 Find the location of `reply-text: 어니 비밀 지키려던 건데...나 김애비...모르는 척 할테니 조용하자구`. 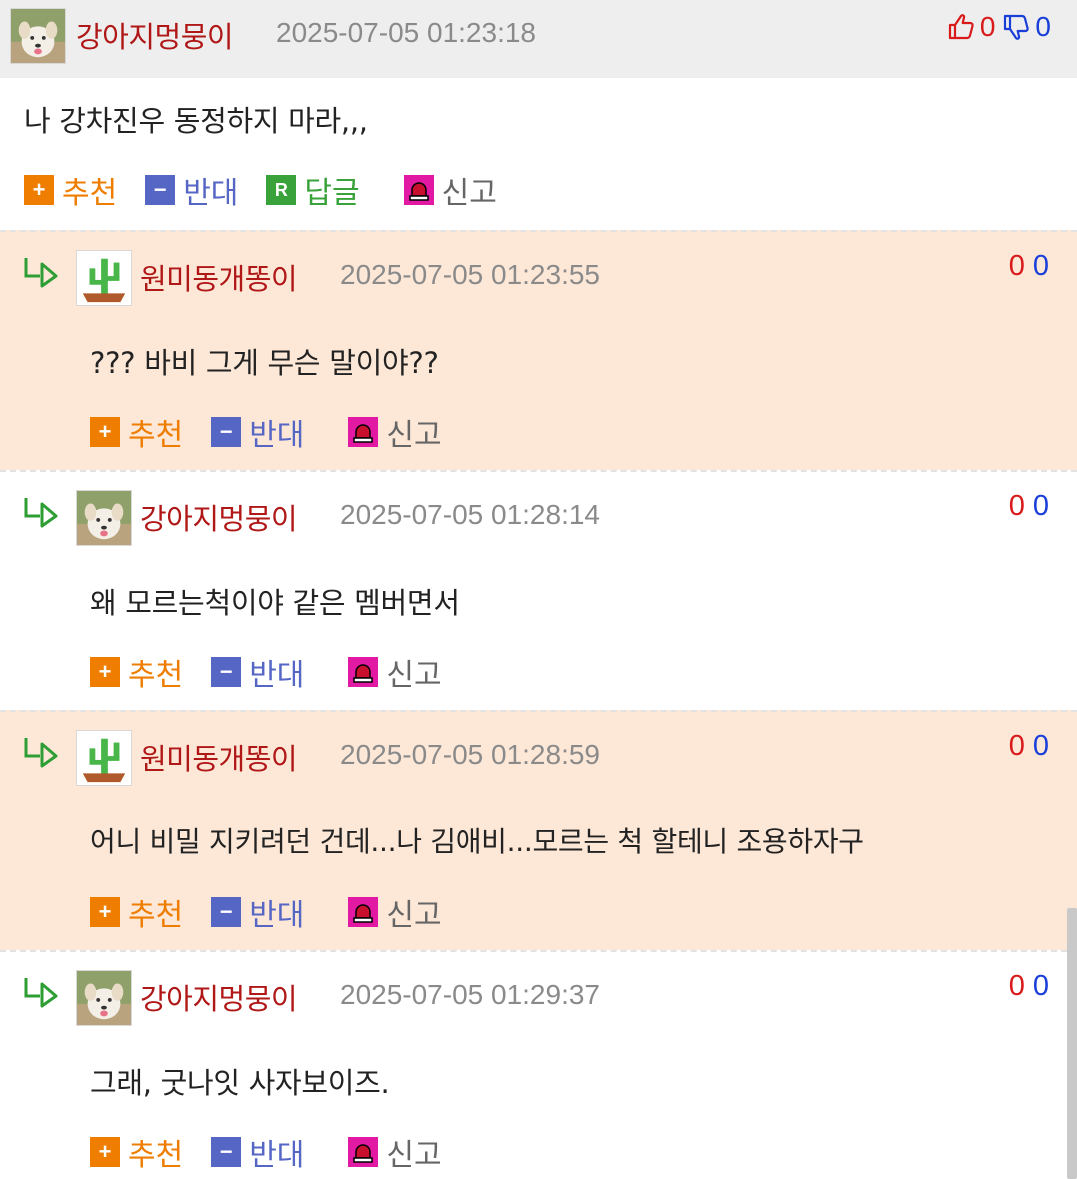

reply-text: 어니 비밀 지키려던 건데...나 김애비...모르는 척 할테니 조용하자구 is located at coordinates (477, 841).